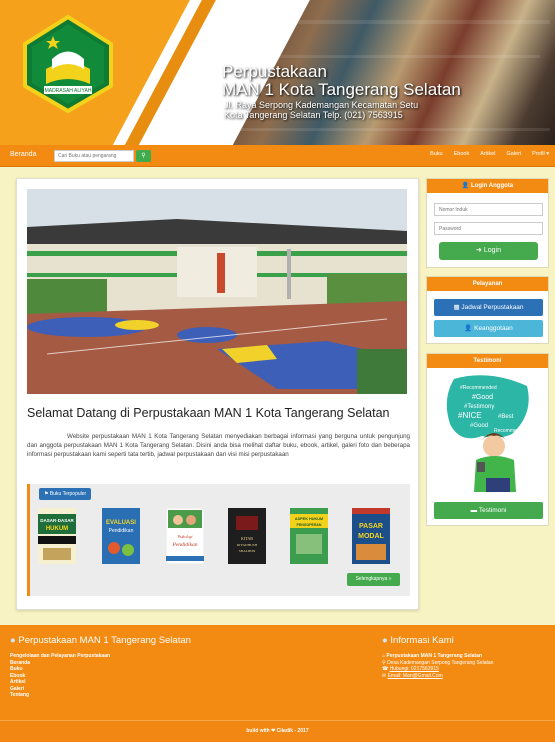  What do you see at coordinates (57, 529) in the screenshot?
I see `svg-text: HUKUM` at bounding box center [57, 529].